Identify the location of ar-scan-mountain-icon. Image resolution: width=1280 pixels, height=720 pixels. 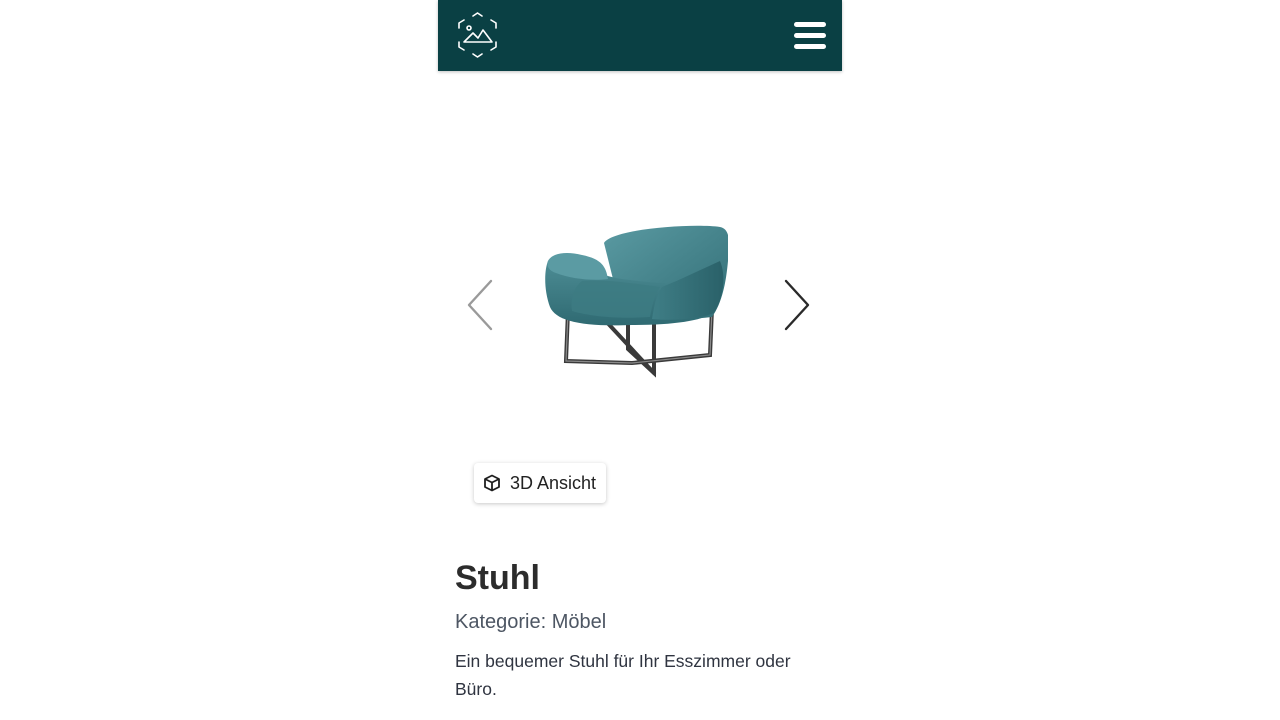
(477, 35).